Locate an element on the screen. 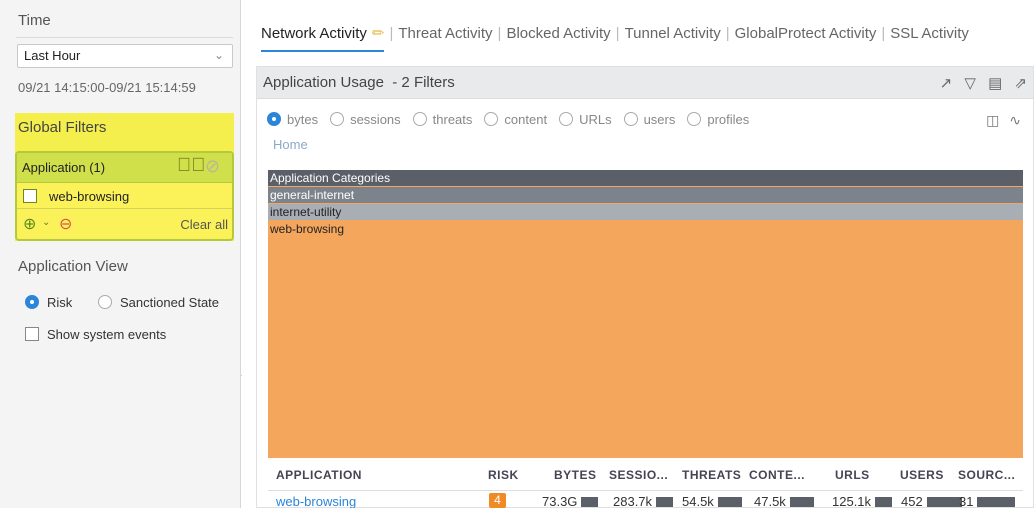 The height and width of the screenshot is (508, 1034). time-range-text: 09/21 14:15:00-09/21 15:14:59 is located at coordinates (107, 87).